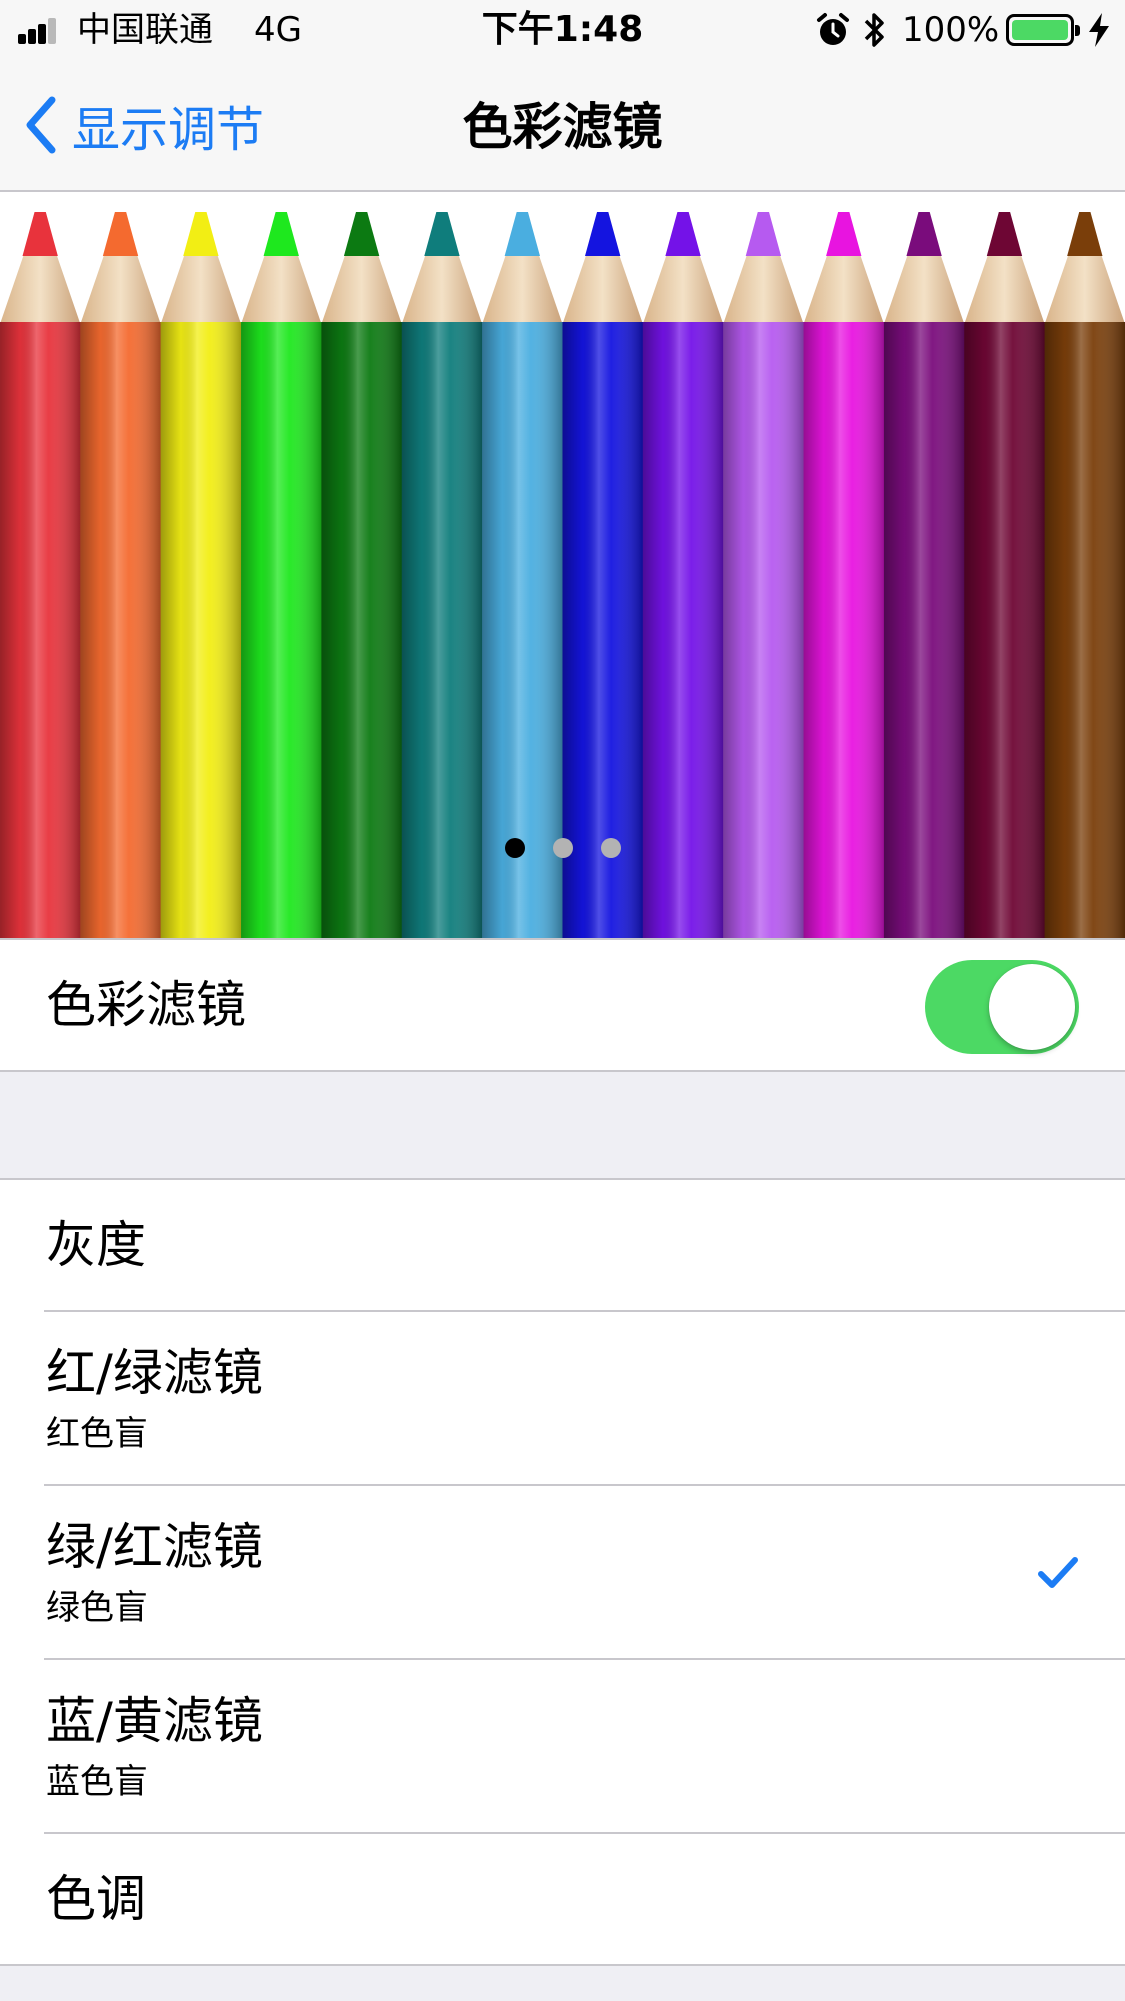 This screenshot has width=1125, height=2001. I want to click on filter-option-tint: 色调, so click(562, 1899).